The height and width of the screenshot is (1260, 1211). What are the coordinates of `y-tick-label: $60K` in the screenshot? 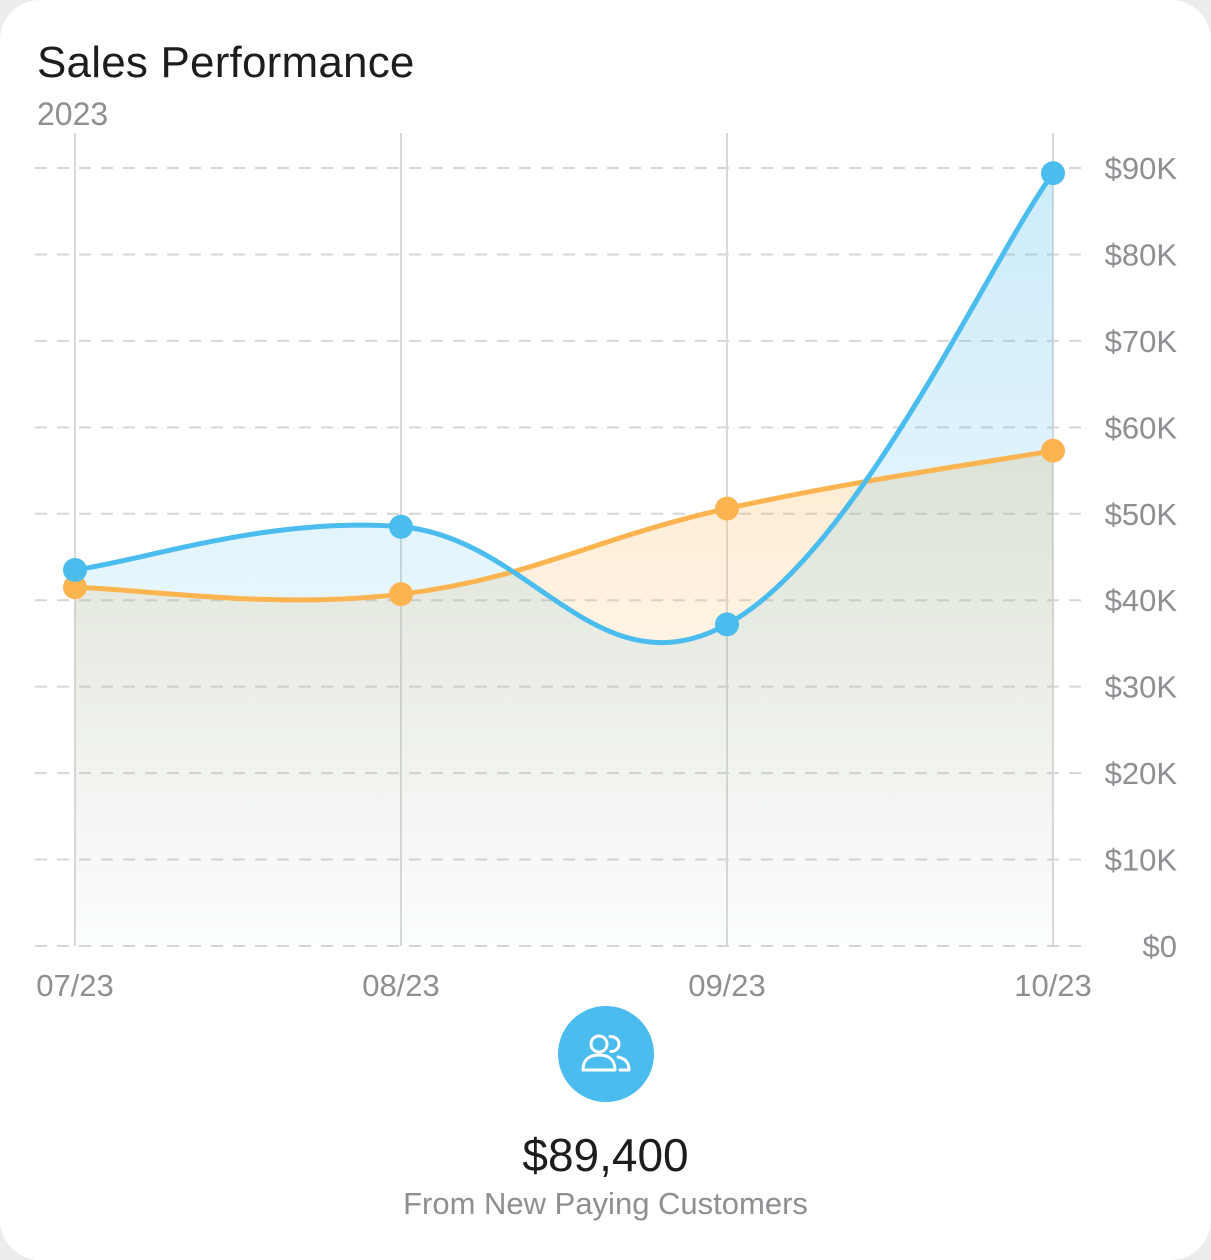 It's located at (1141, 427).